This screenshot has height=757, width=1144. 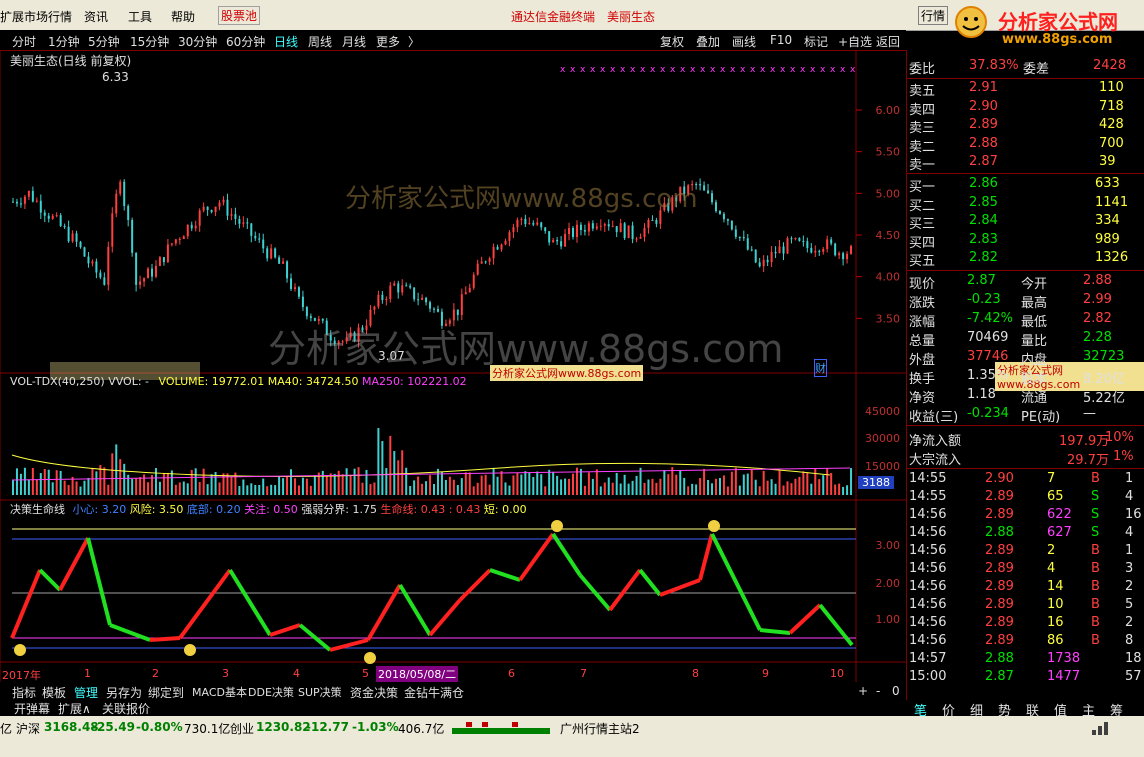 What do you see at coordinates (219, 692) in the screenshot?
I see `tab-macd: MACD基本` at bounding box center [219, 692].